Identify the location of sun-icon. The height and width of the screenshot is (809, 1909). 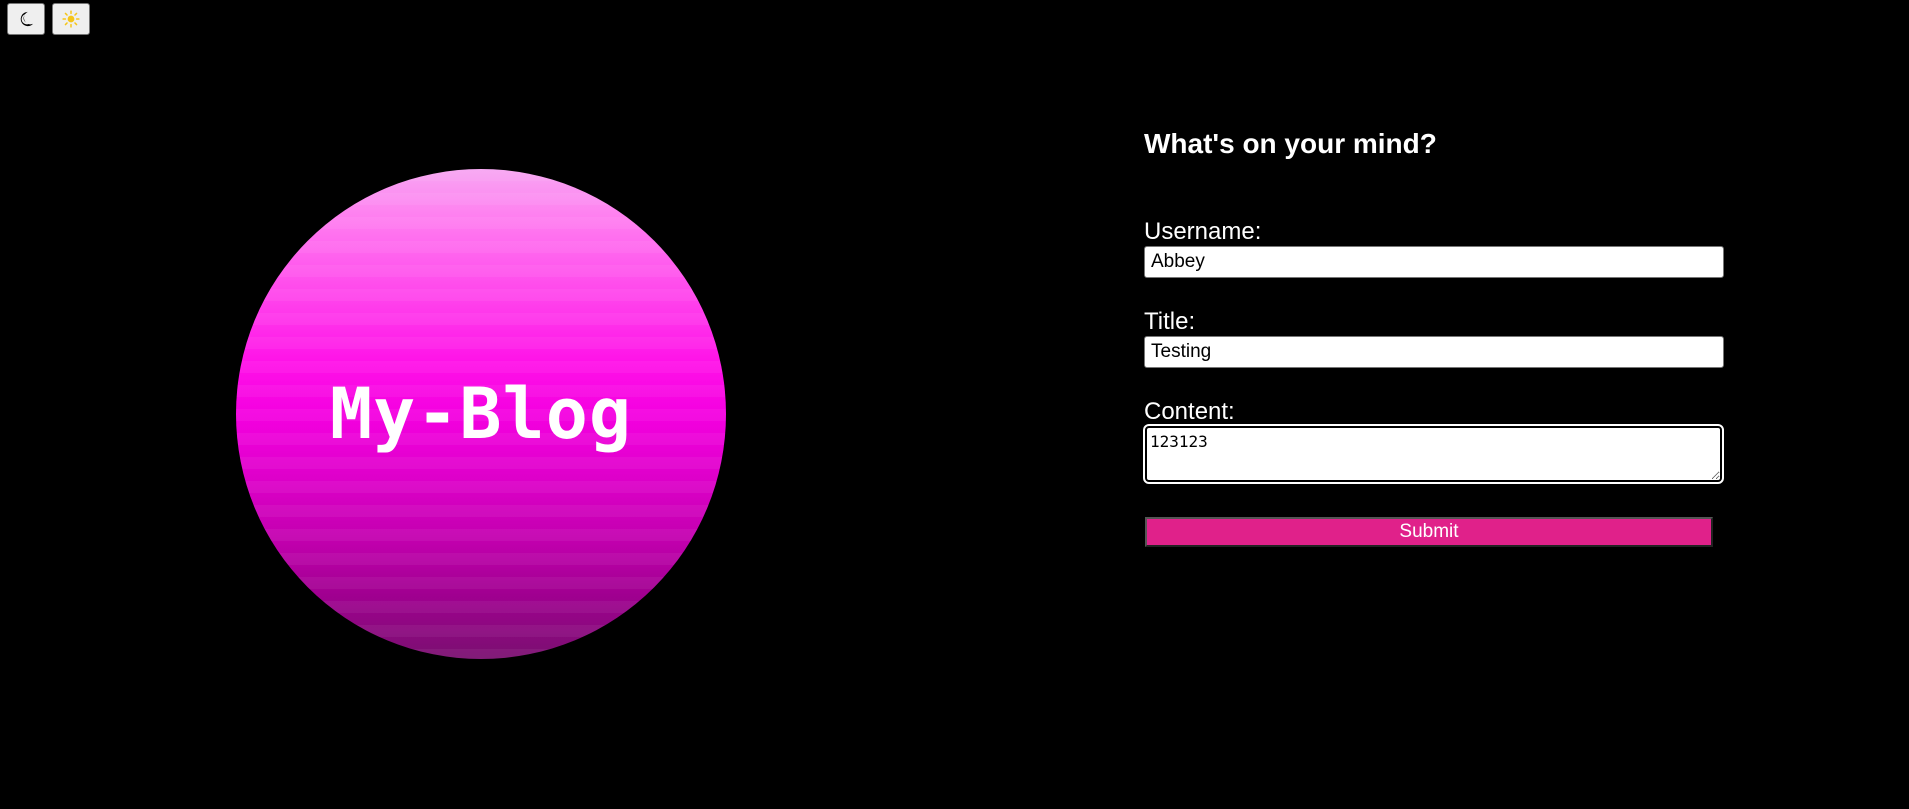
(71, 19).